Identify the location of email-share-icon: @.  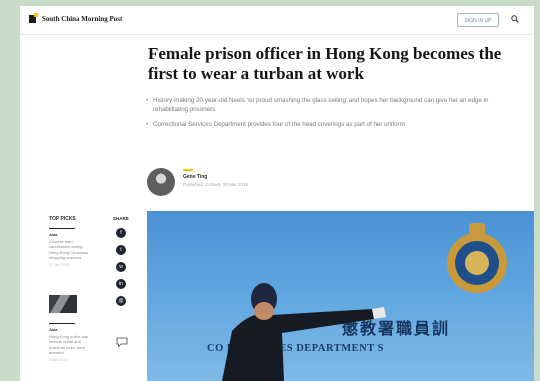
(121, 301).